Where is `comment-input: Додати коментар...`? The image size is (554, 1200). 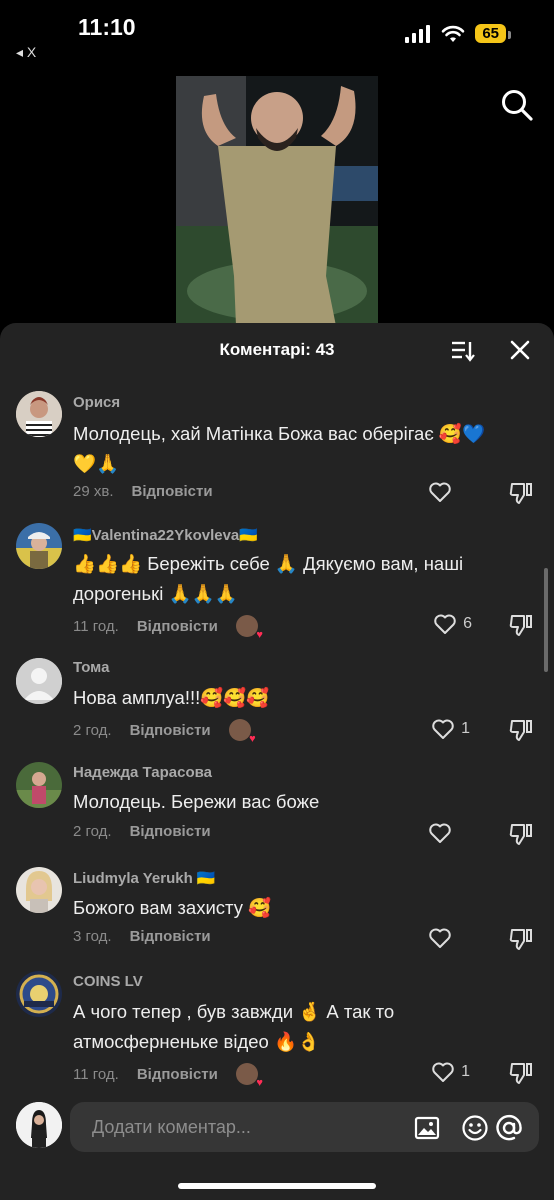
comment-input: Додати коментар... is located at coordinates (304, 1127).